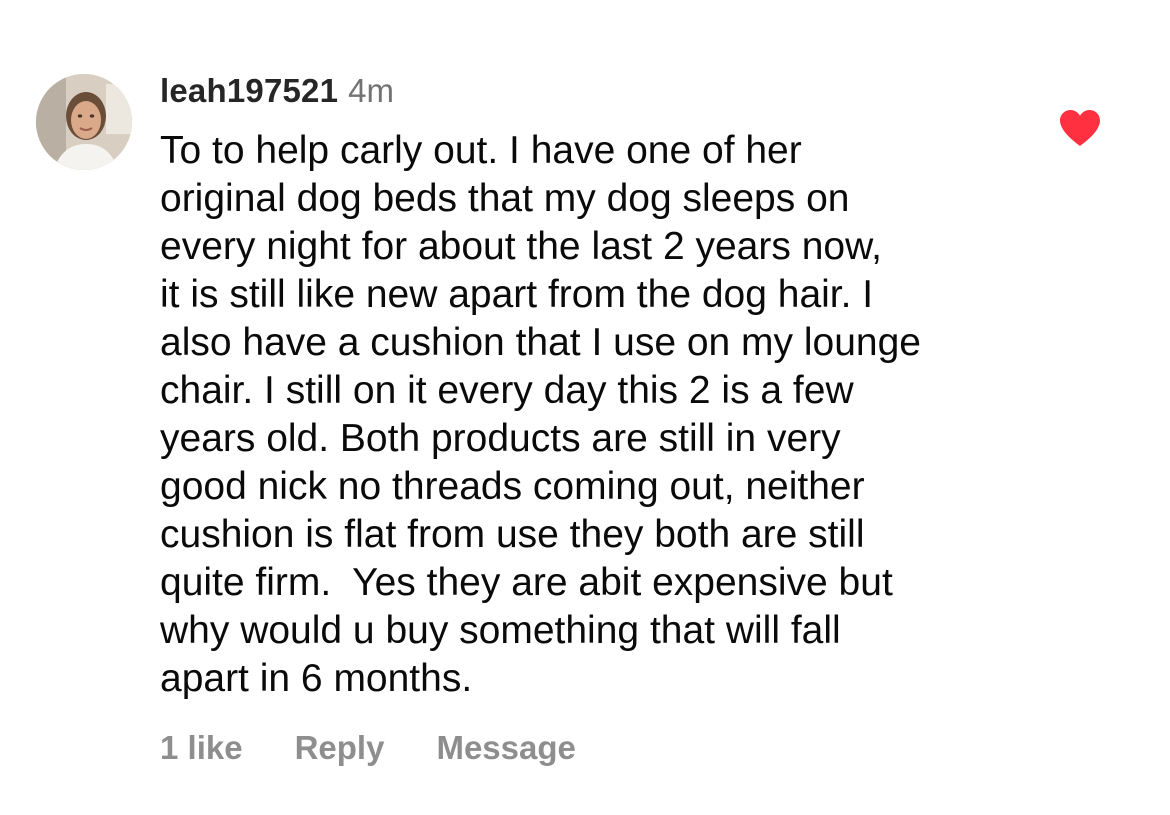 Image resolution: width=1170 pixels, height=815 pixels. What do you see at coordinates (249, 91) in the screenshot?
I see `username-link: leah197521` at bounding box center [249, 91].